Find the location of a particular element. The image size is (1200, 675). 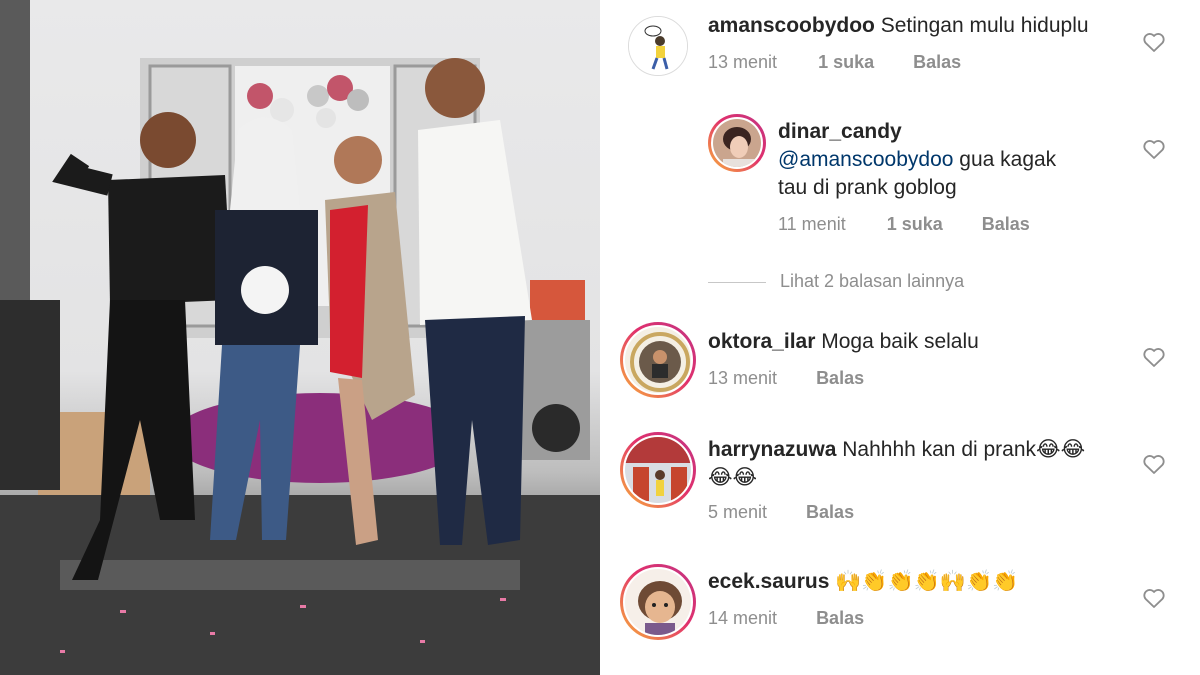

comment-body: ecek.saurus 🙌👏👏👏🙌👏👏 is located at coordinates (863, 582).